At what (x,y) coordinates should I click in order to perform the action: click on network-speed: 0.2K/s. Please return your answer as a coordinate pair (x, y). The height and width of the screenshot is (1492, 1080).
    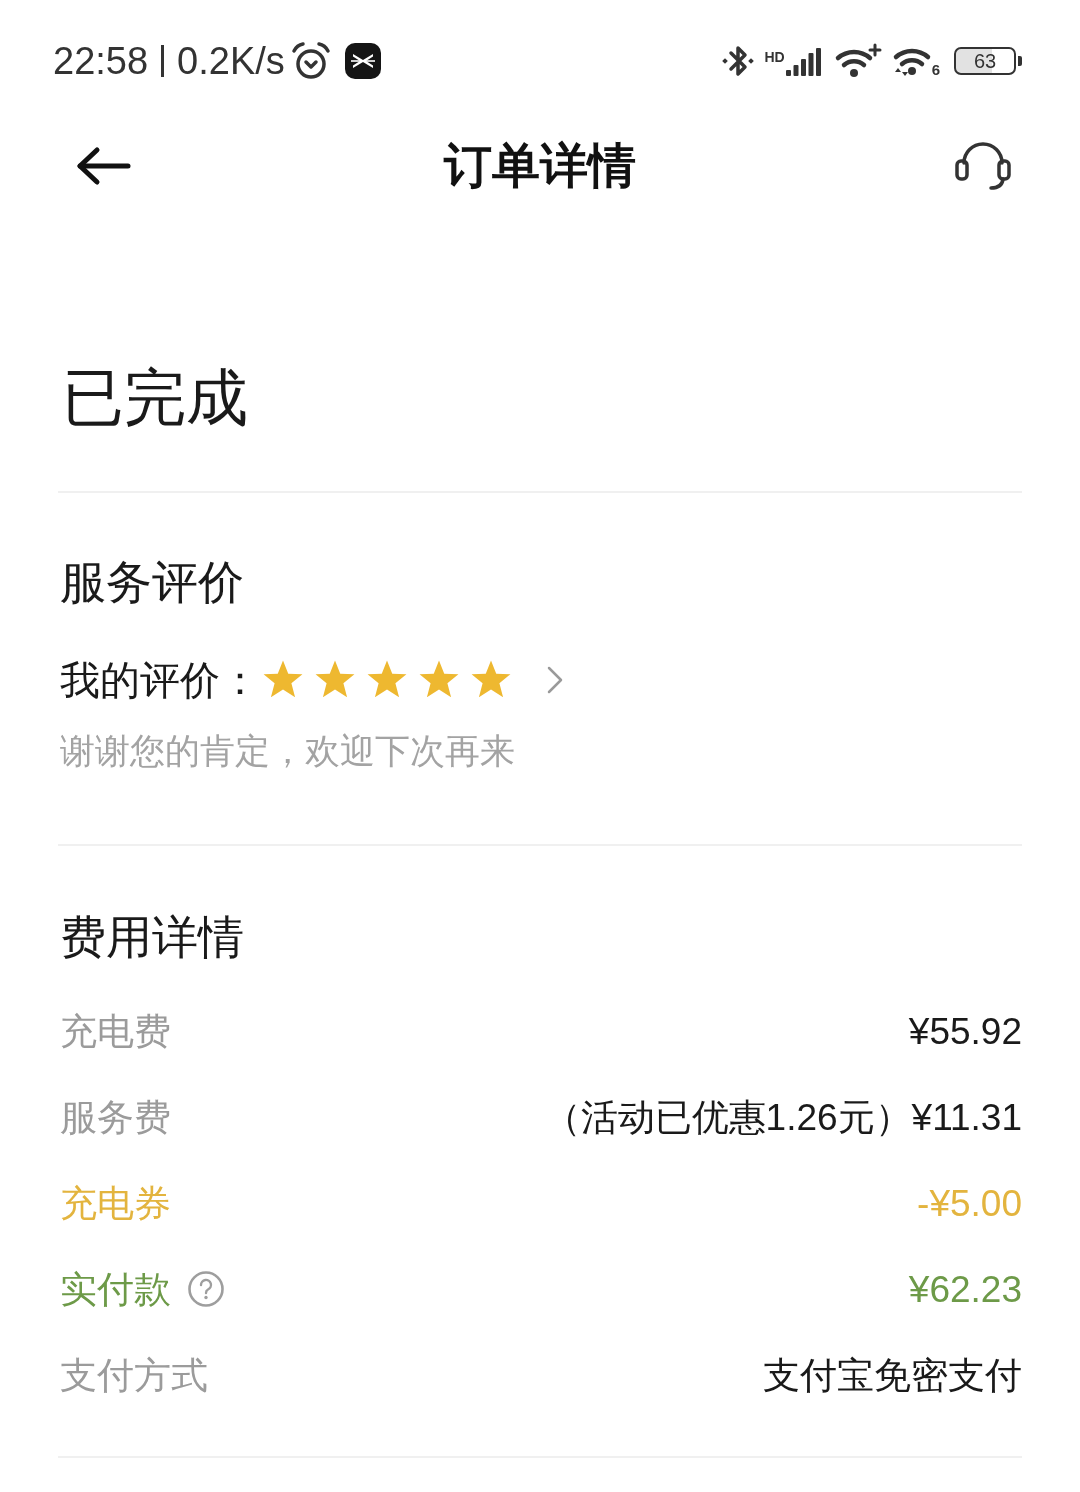
    Looking at the image, I should click on (231, 61).